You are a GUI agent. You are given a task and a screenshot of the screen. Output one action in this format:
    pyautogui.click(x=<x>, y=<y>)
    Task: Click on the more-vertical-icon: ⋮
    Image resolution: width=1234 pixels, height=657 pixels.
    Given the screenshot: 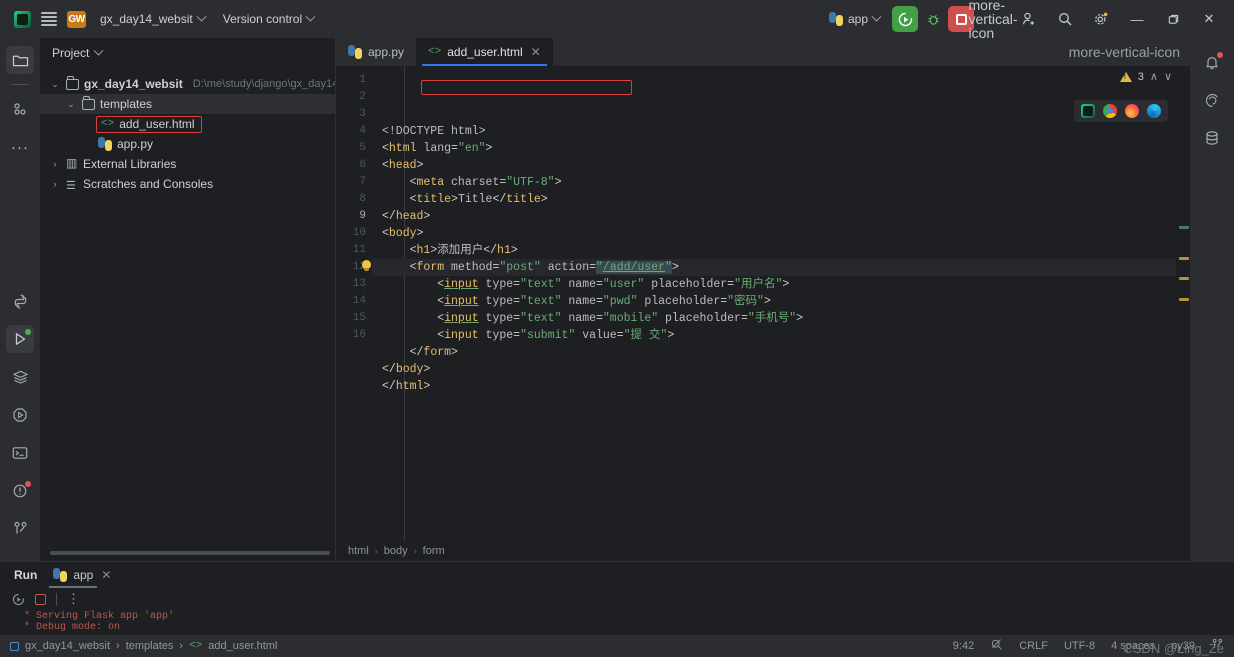 What is the action you would take?
    pyautogui.click(x=73, y=599)
    